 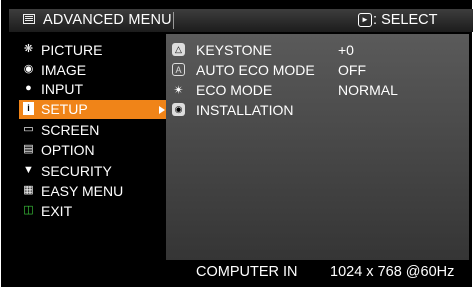 I want to click on menu-icon, so click(x=29, y=19).